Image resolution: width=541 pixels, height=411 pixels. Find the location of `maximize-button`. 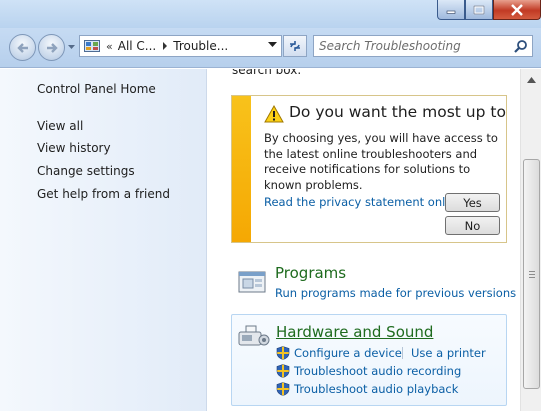

maximize-button is located at coordinates (479, 10).